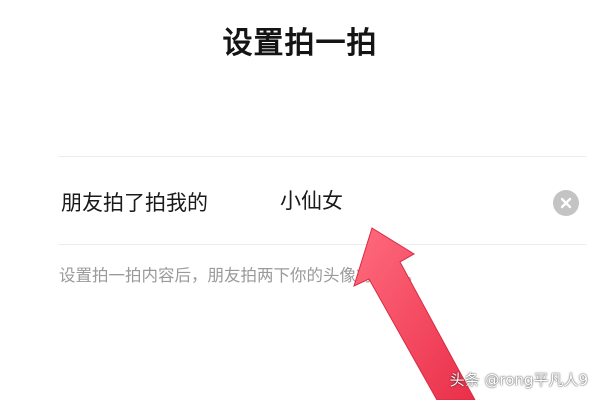 This screenshot has height=400, width=600. What do you see at coordinates (240, 275) in the screenshot?
I see `hint-text: 设置拍一拍内容后，朋友拍两下你的头像将出现。` at bounding box center [240, 275].